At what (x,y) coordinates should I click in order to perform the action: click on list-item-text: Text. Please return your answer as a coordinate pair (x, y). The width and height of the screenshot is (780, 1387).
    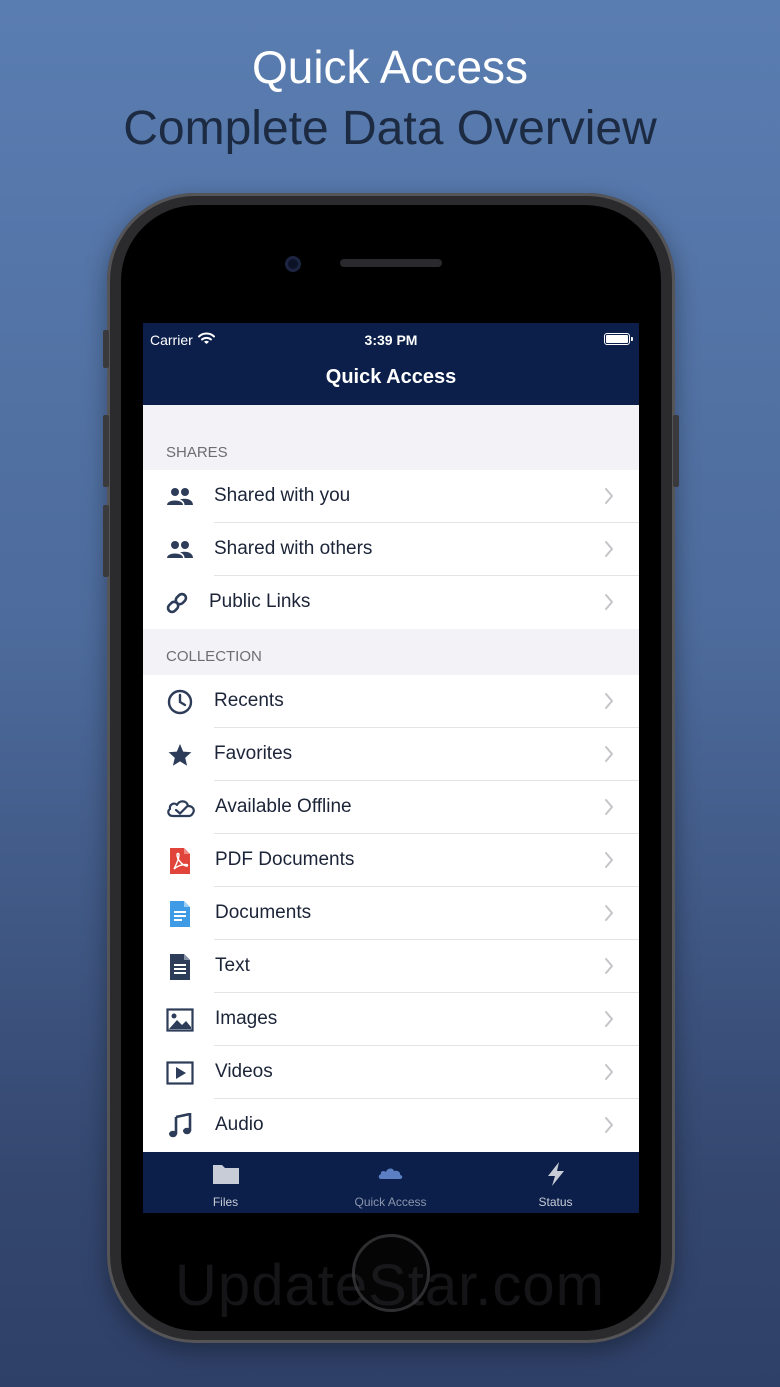
    Looking at the image, I should click on (391, 966).